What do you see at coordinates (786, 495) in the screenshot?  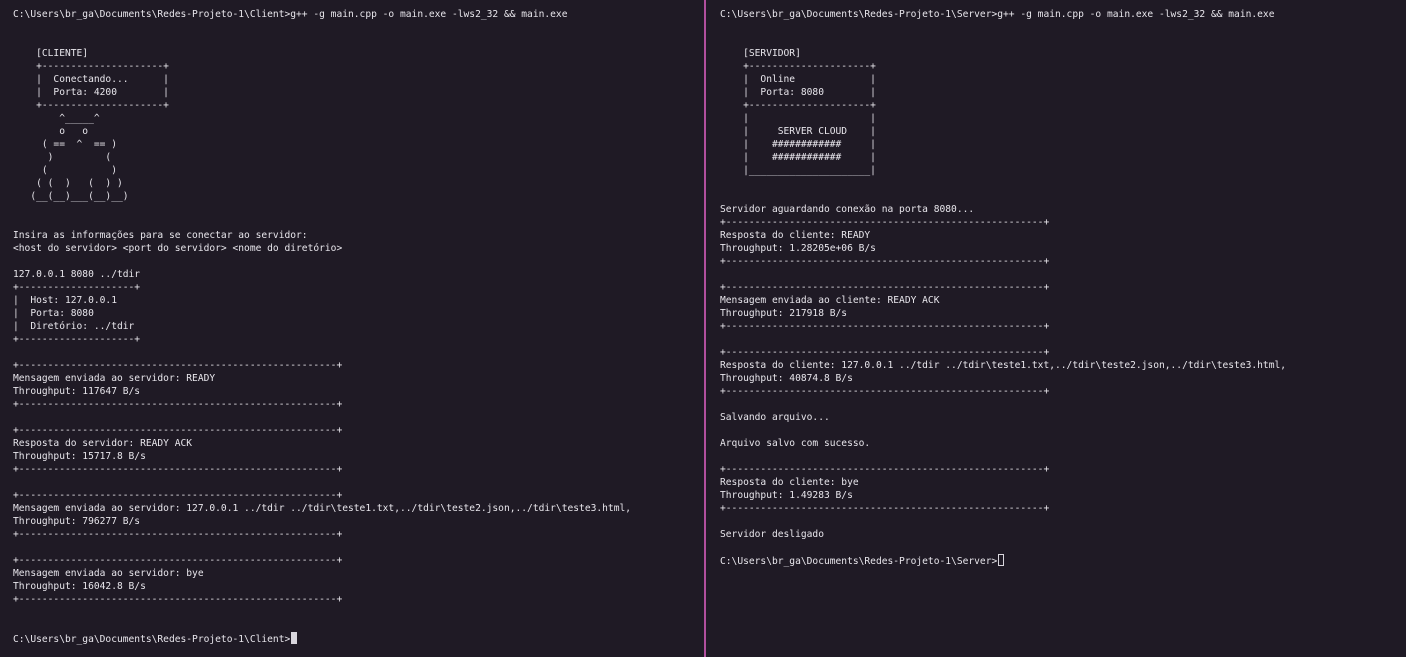 I see `server-output-line: Throughput: 1.49283 B/s` at bounding box center [786, 495].